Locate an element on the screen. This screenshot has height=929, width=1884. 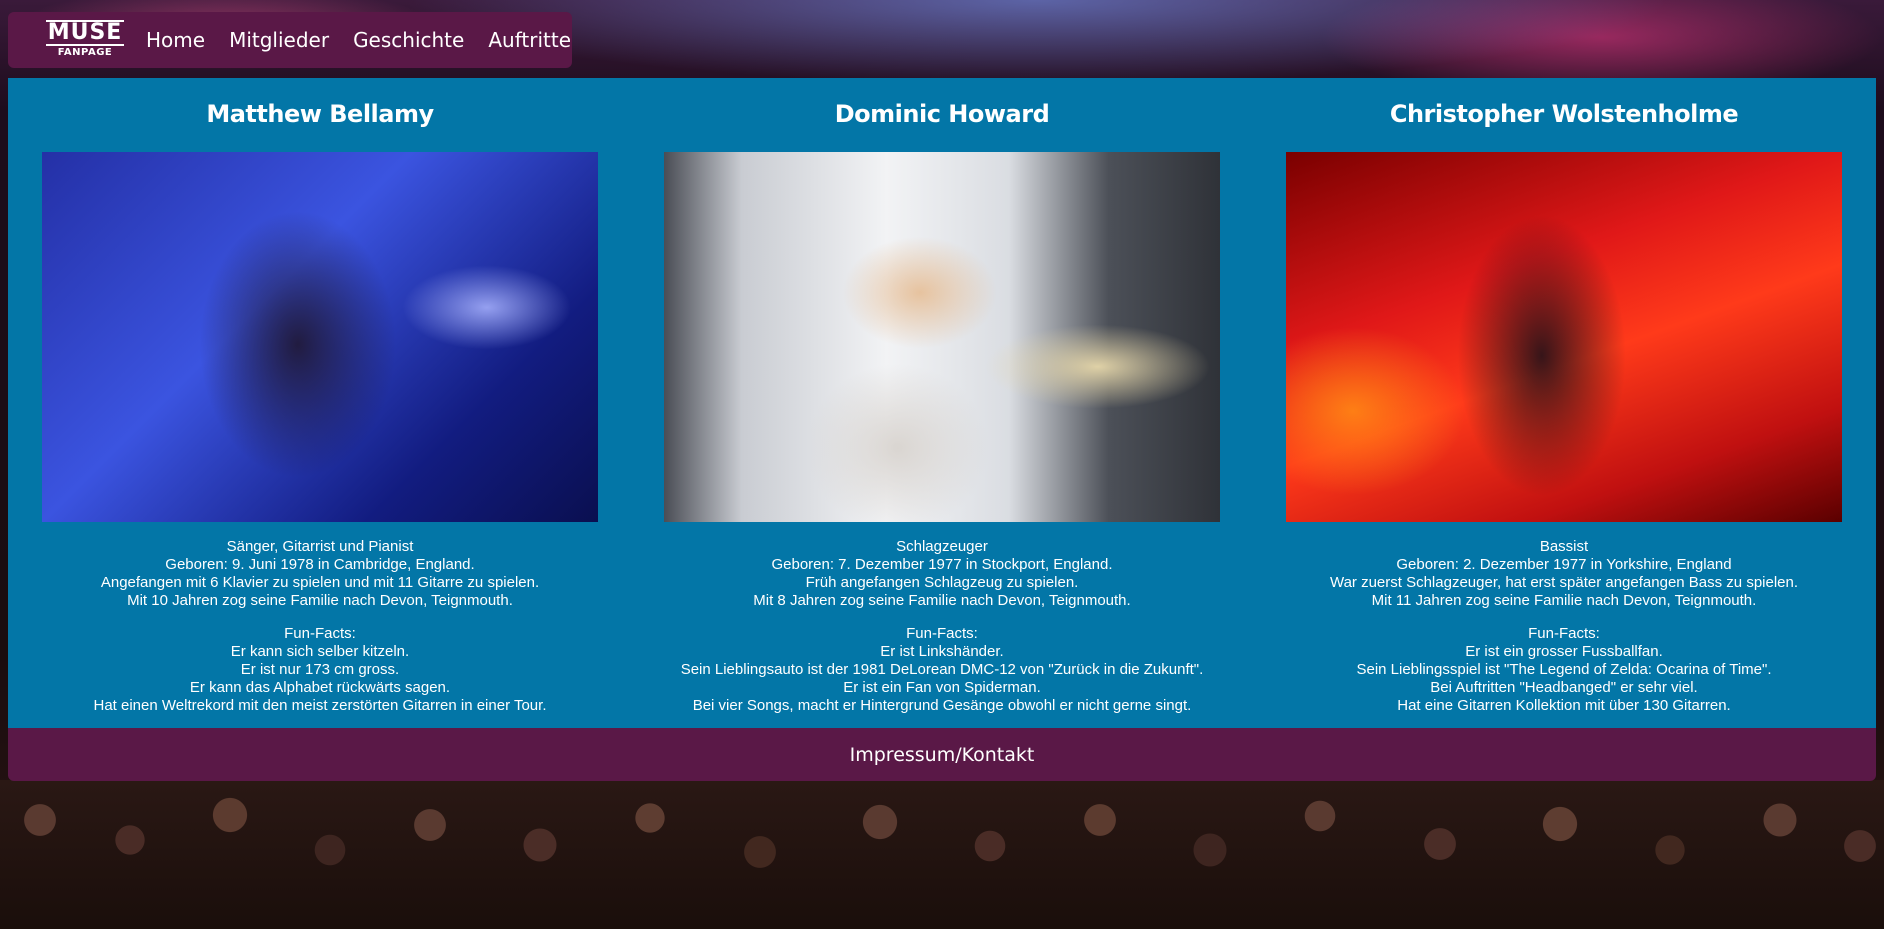
funfact: Er kann sich selber kitzeln. is located at coordinates (320, 651).